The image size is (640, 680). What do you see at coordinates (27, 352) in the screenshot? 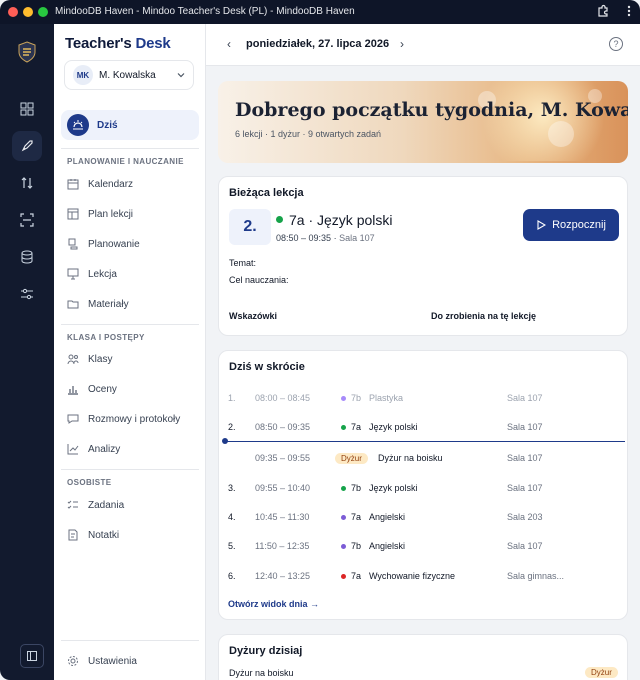
I see `app-rail` at bounding box center [27, 352].